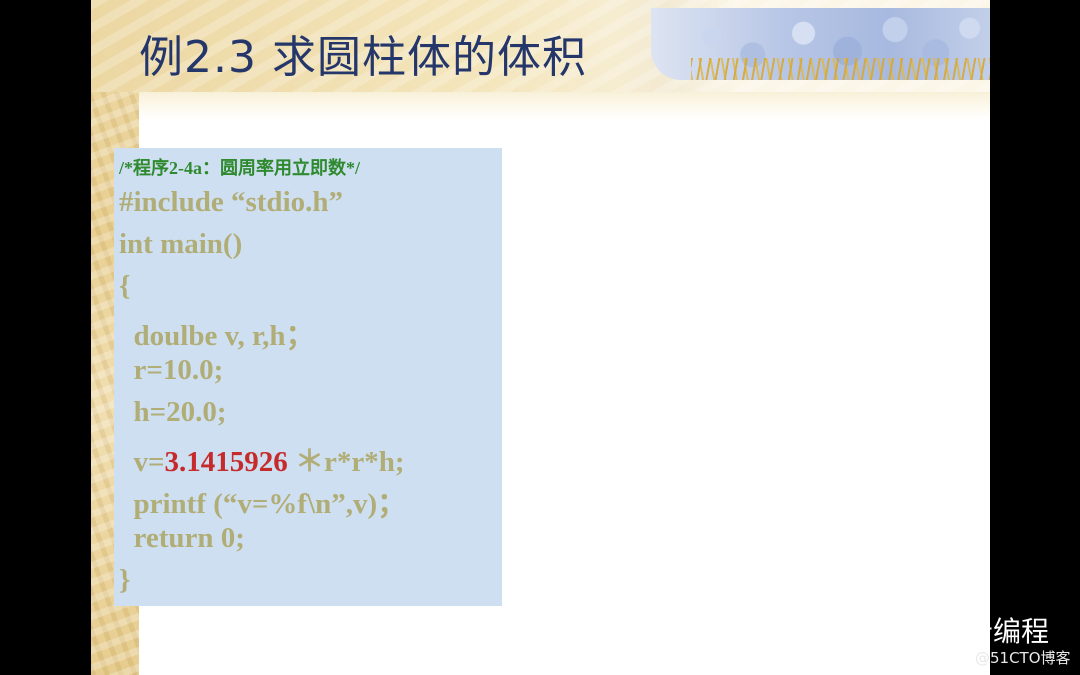 The image size is (1080, 675). Describe the element at coordinates (181, 244) in the screenshot. I see `code-line-main: int main()` at that location.